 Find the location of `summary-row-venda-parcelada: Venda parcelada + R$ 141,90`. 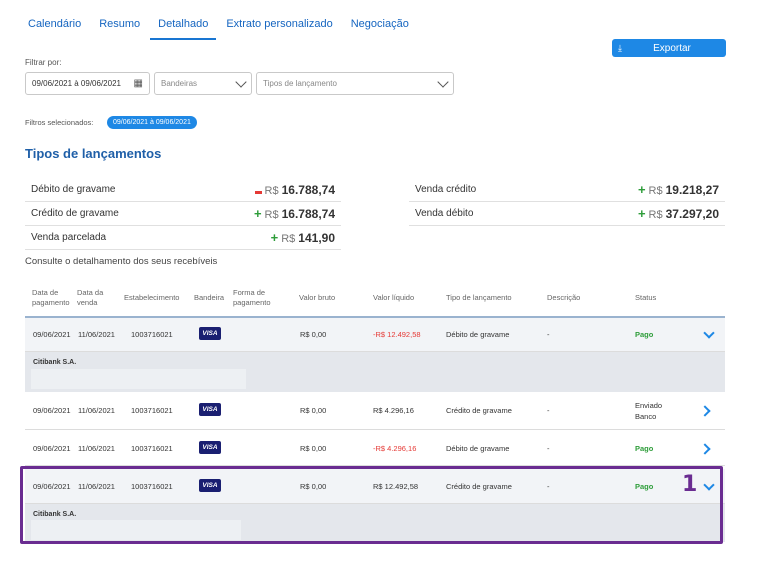

summary-row-venda-parcelada: Venda parcelada + R$ 141,90 is located at coordinates (183, 238).